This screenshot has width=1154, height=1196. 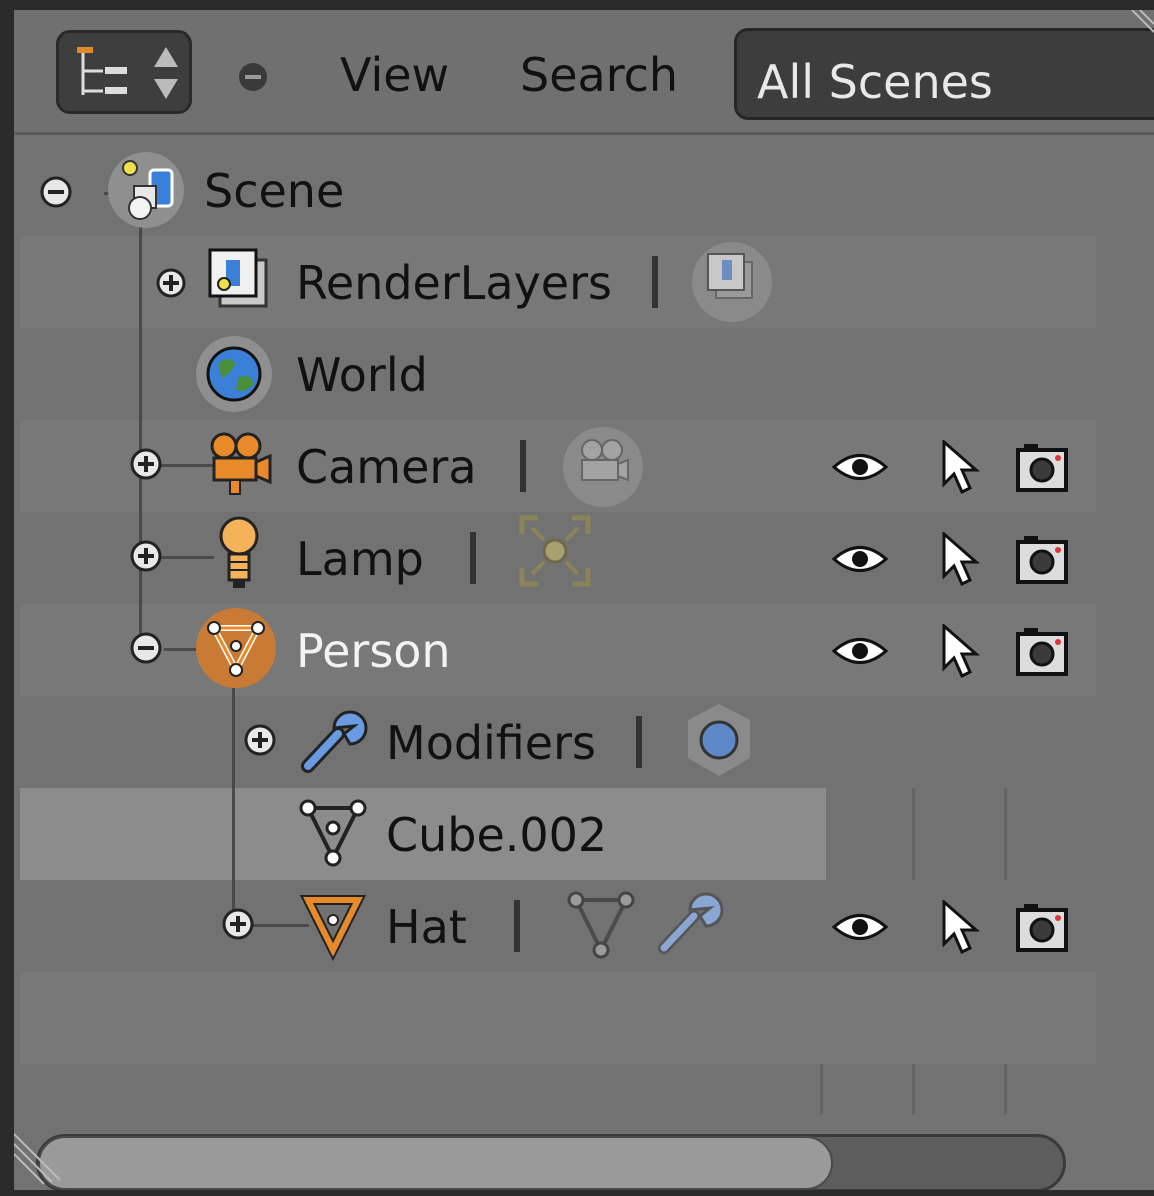 What do you see at coordinates (234, 374) in the screenshot?
I see `world-icon` at bounding box center [234, 374].